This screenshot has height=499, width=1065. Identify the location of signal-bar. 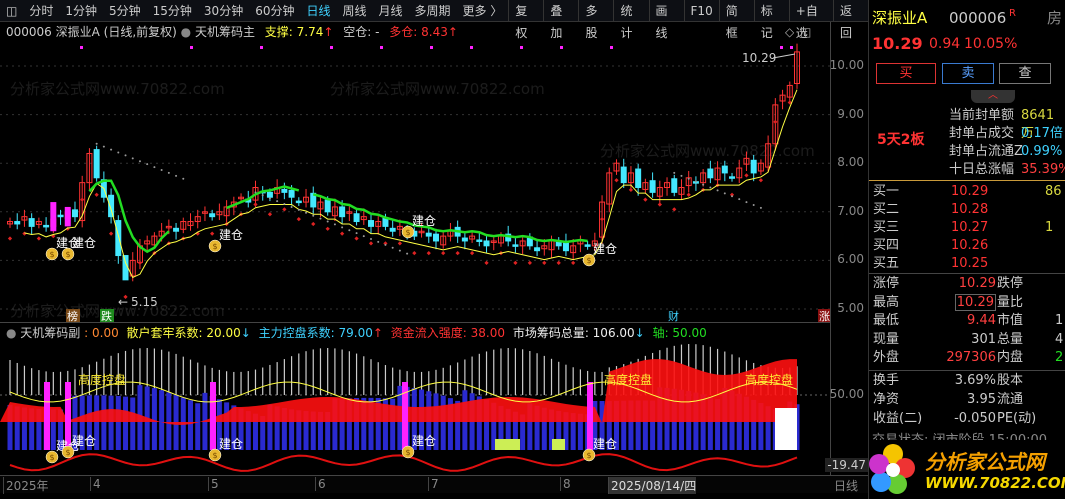
(213, 416).